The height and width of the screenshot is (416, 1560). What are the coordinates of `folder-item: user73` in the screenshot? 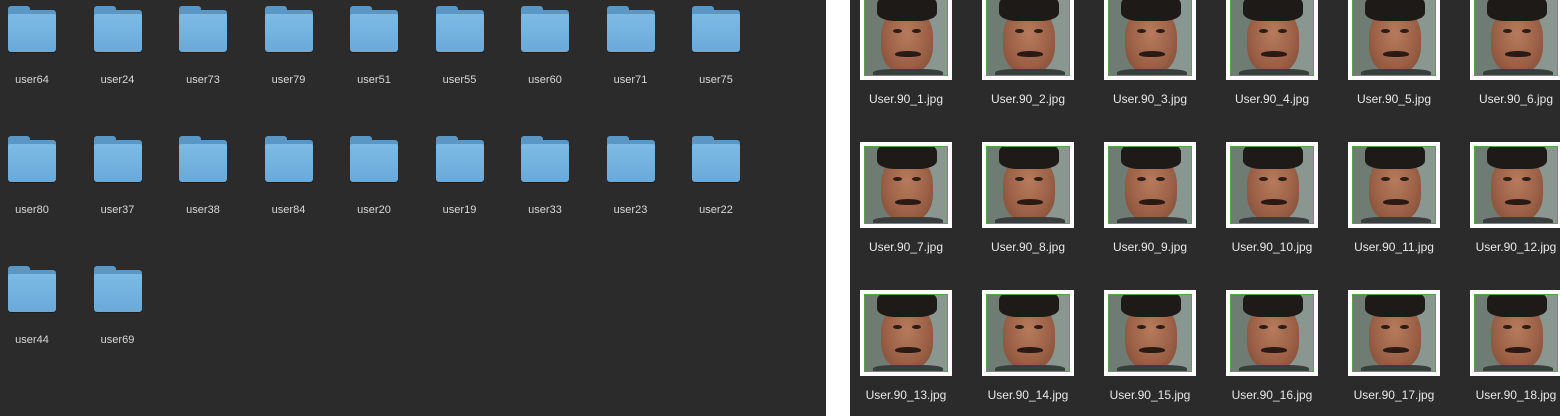 It's located at (203, 55).